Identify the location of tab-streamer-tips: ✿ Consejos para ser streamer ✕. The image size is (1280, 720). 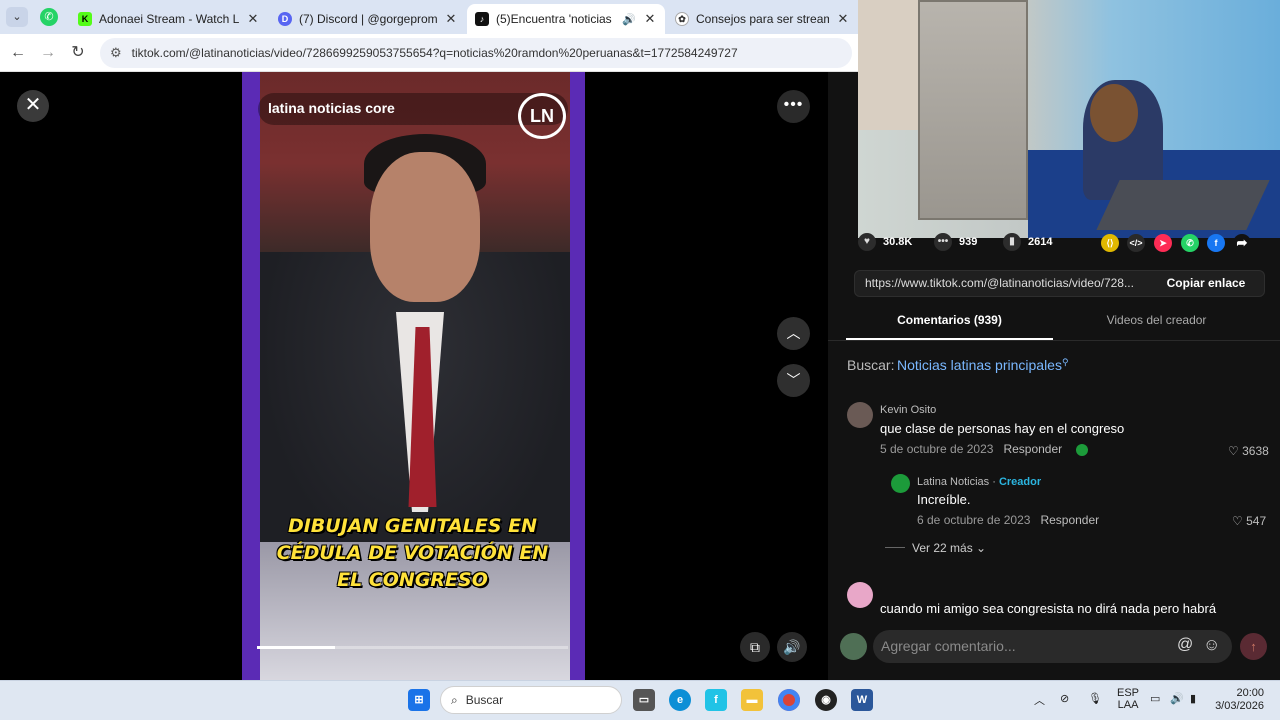
(762, 19).